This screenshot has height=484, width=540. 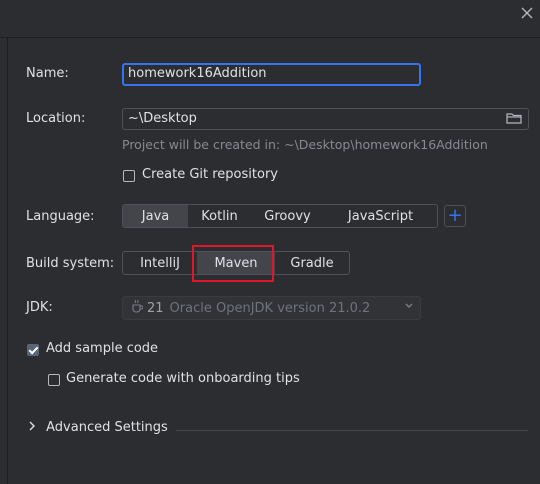 I want to click on location-label: Location:, so click(x=56, y=118).